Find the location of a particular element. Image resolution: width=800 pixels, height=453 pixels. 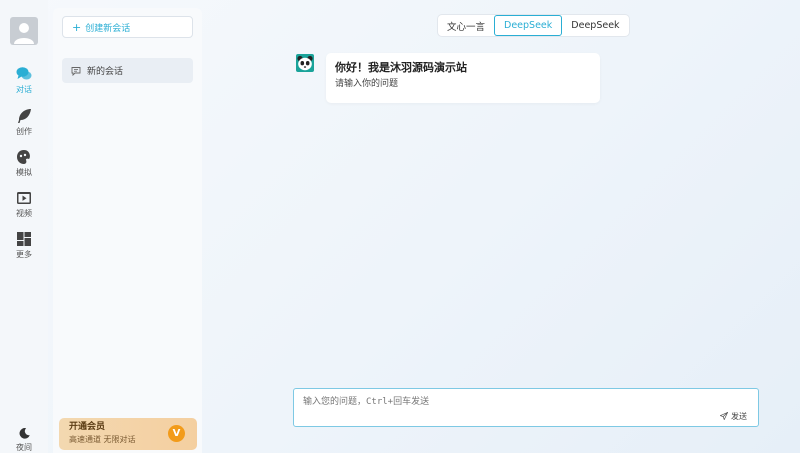

night-mode-toggle: 夜间 is located at coordinates (24, 440).